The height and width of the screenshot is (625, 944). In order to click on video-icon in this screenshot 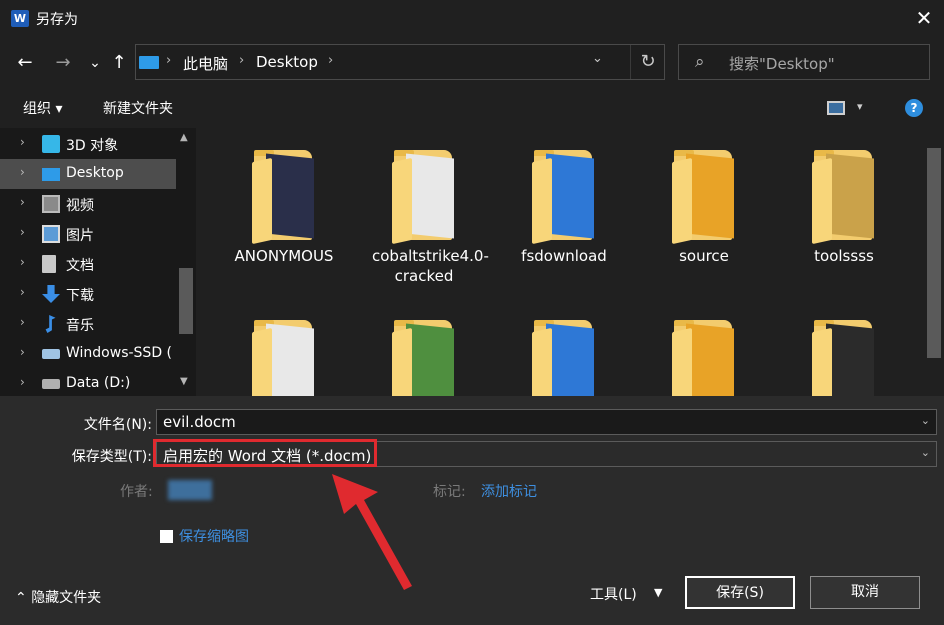, I will do `click(51, 204)`.